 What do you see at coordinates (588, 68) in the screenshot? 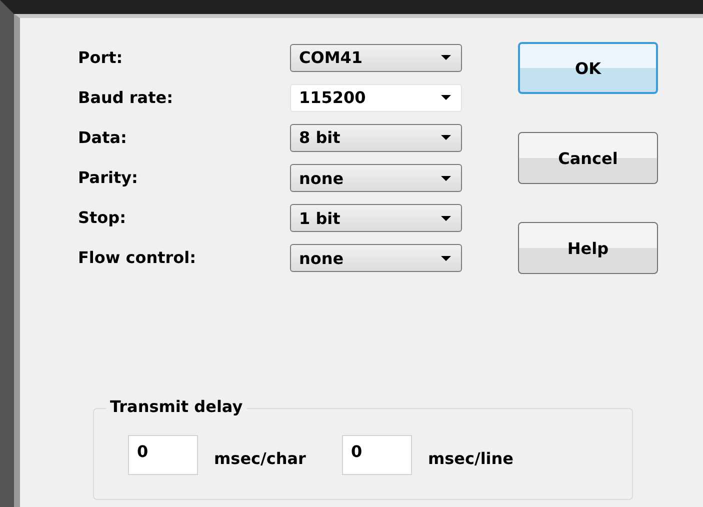
I see `dialog-button: OK` at bounding box center [588, 68].